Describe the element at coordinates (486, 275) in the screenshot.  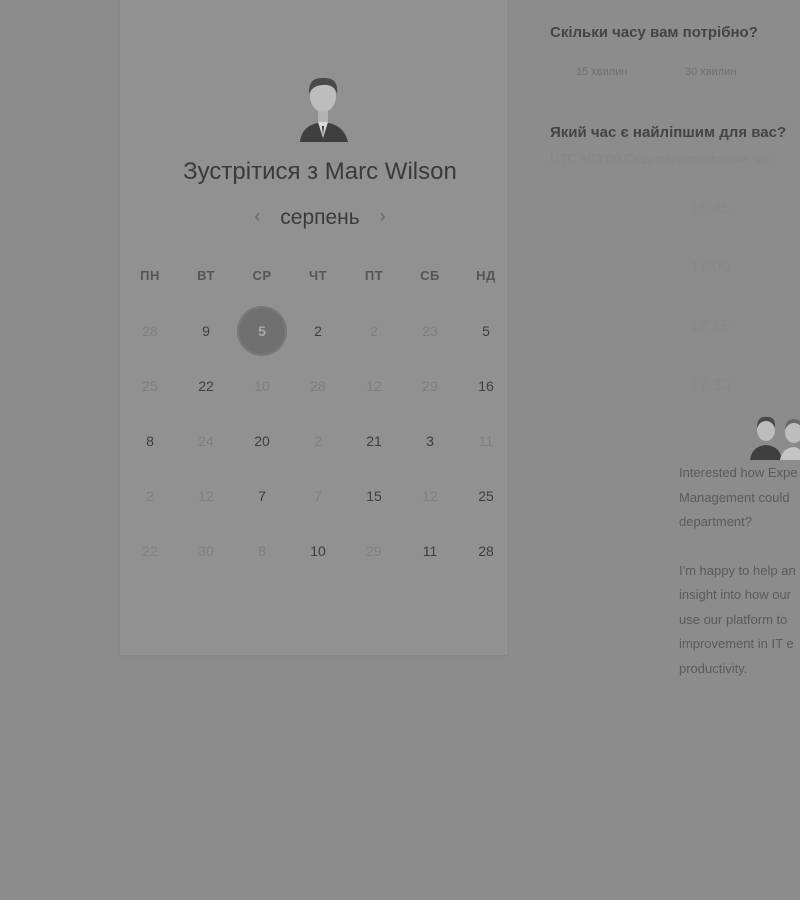
I see `weekday-label: НД` at that location.